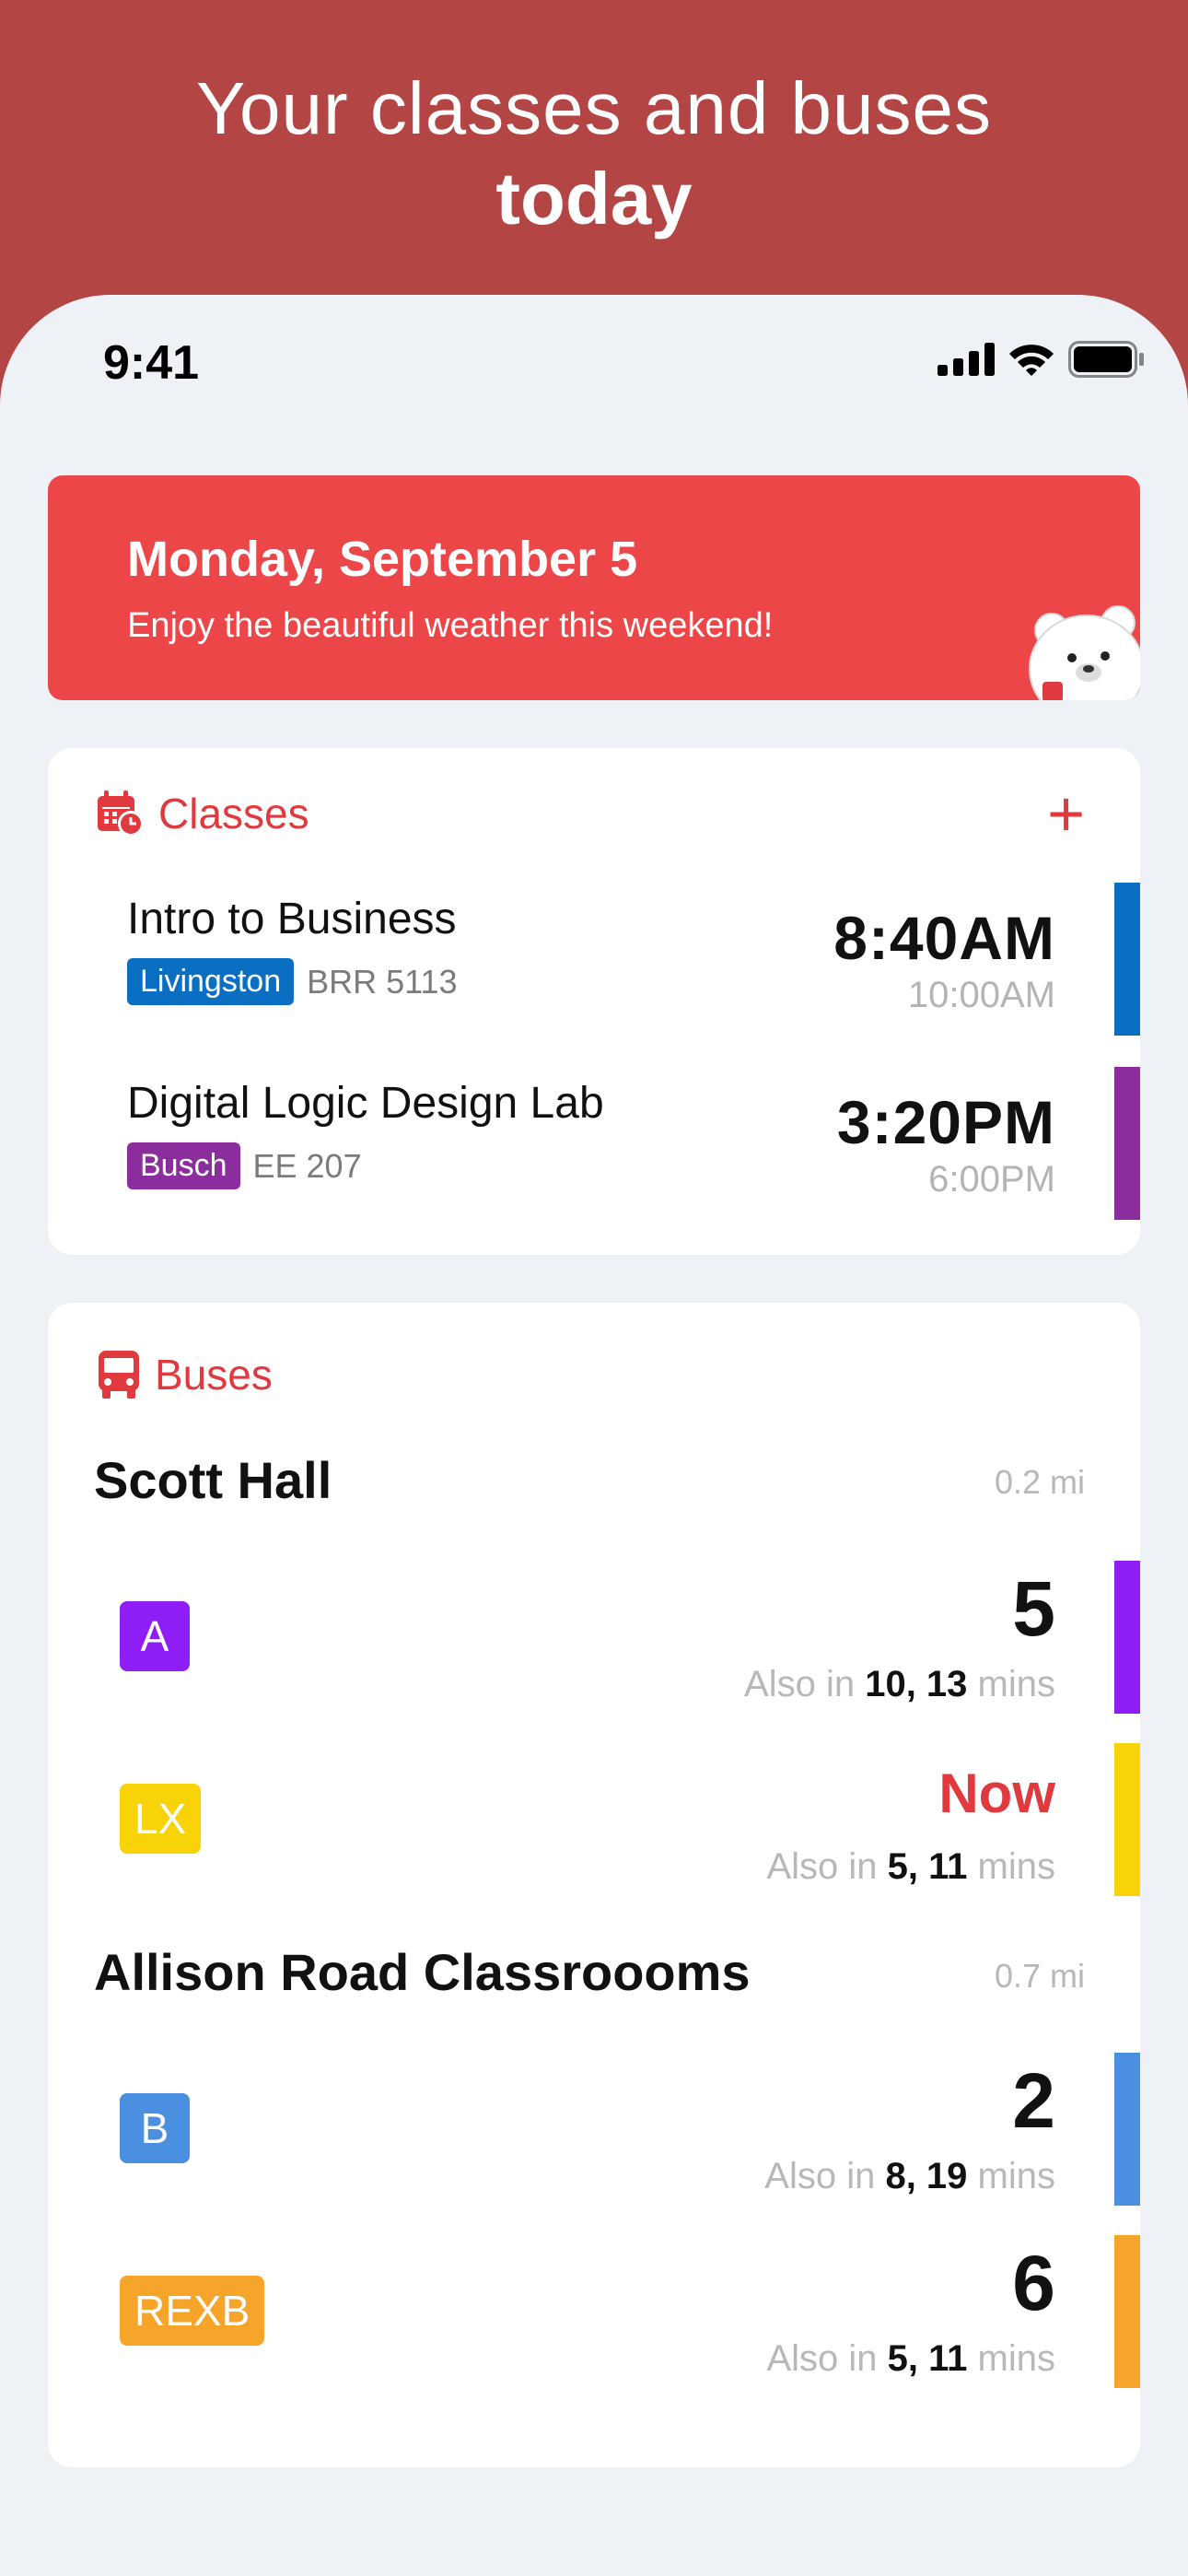 The height and width of the screenshot is (2576, 1188). What do you see at coordinates (594, 1637) in the screenshot?
I see `bus-route-row: A 5 Also in 10, 13 mins` at bounding box center [594, 1637].